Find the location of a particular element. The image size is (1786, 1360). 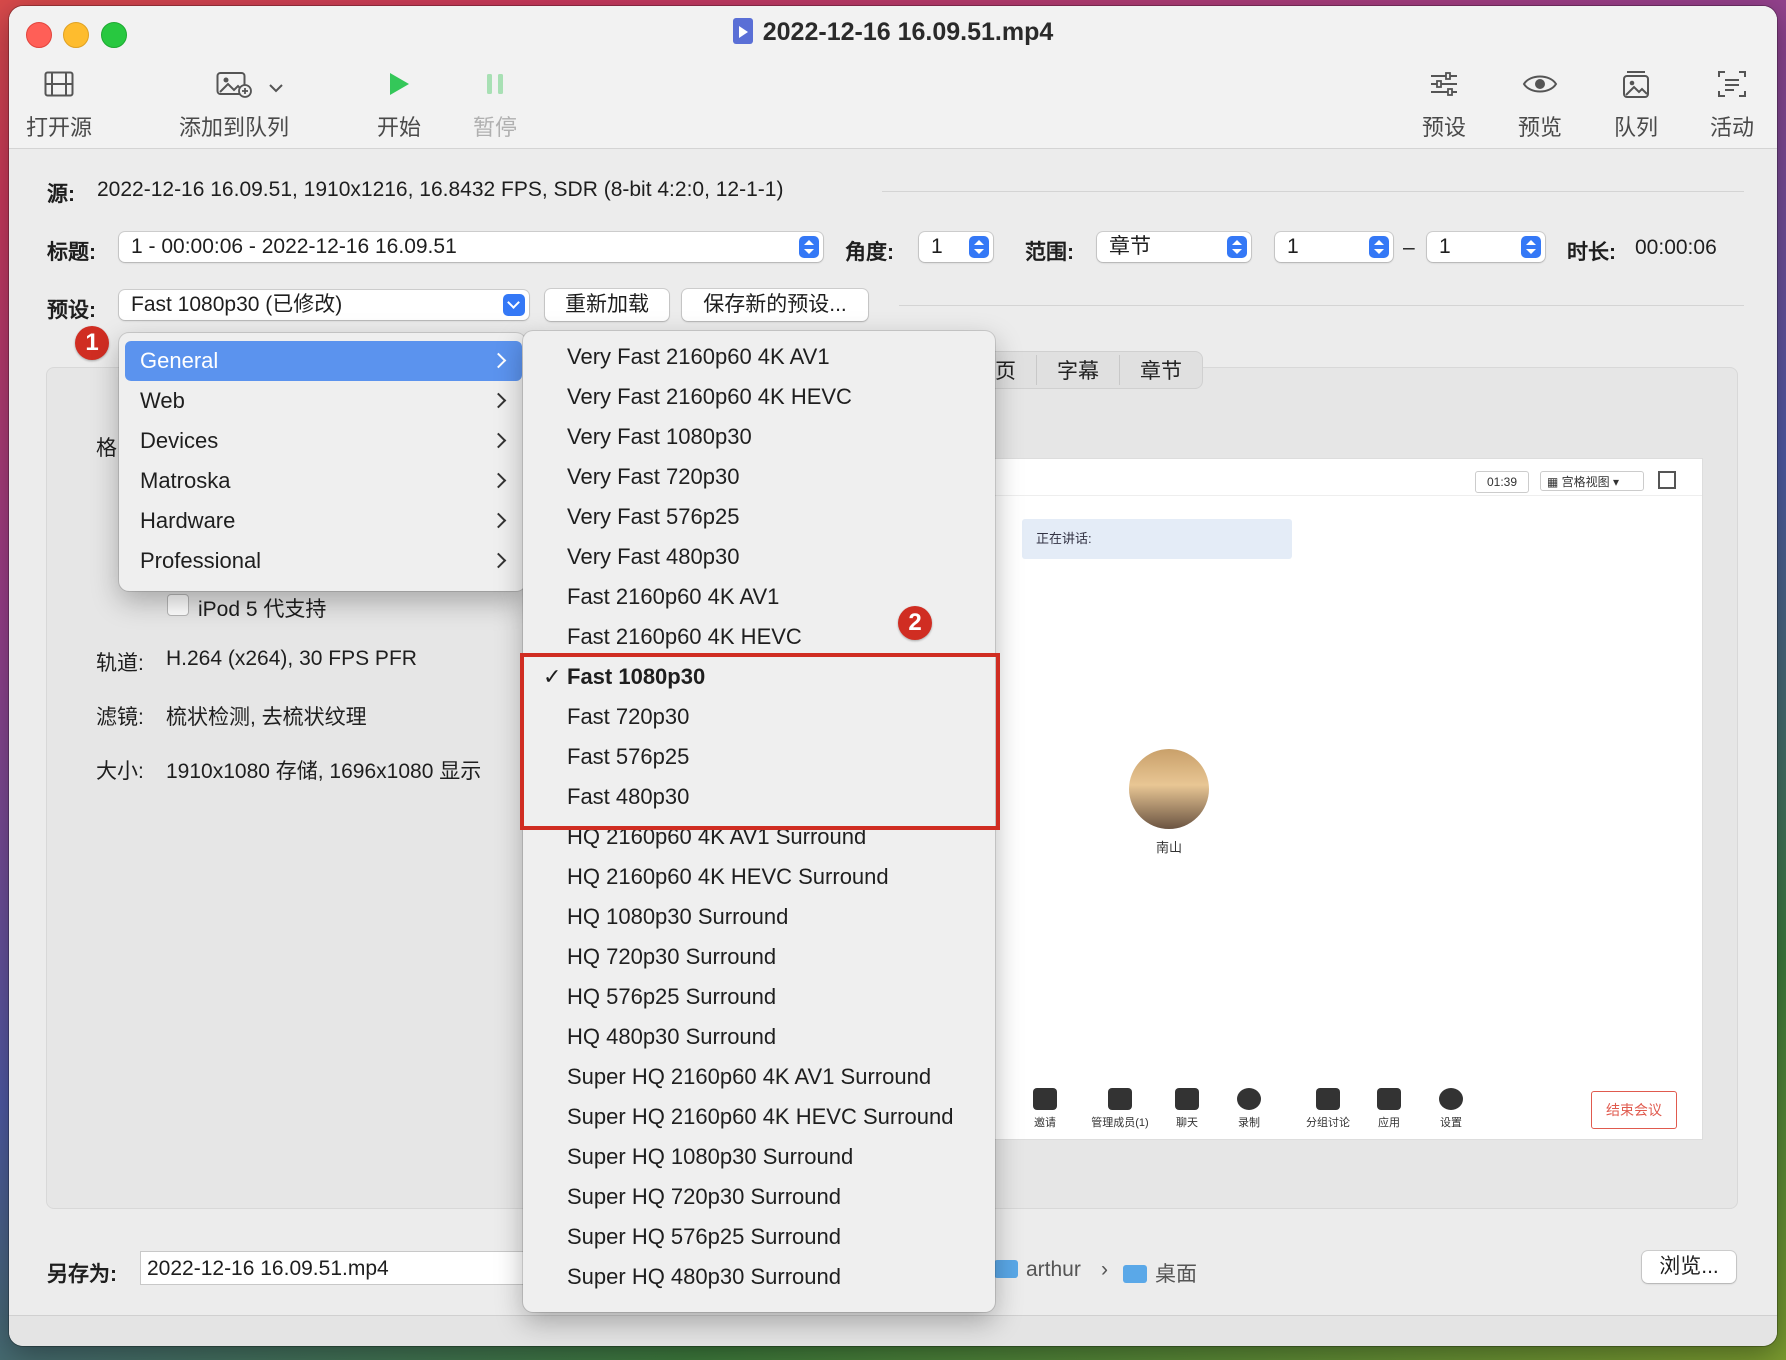

meeting-timer: 01:39 is located at coordinates (1502, 482).